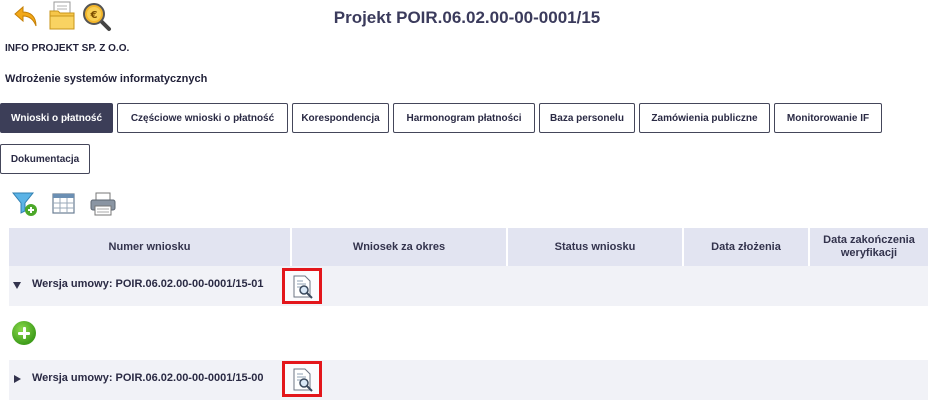  I want to click on collapsed-arrow-icon, so click(17, 379).